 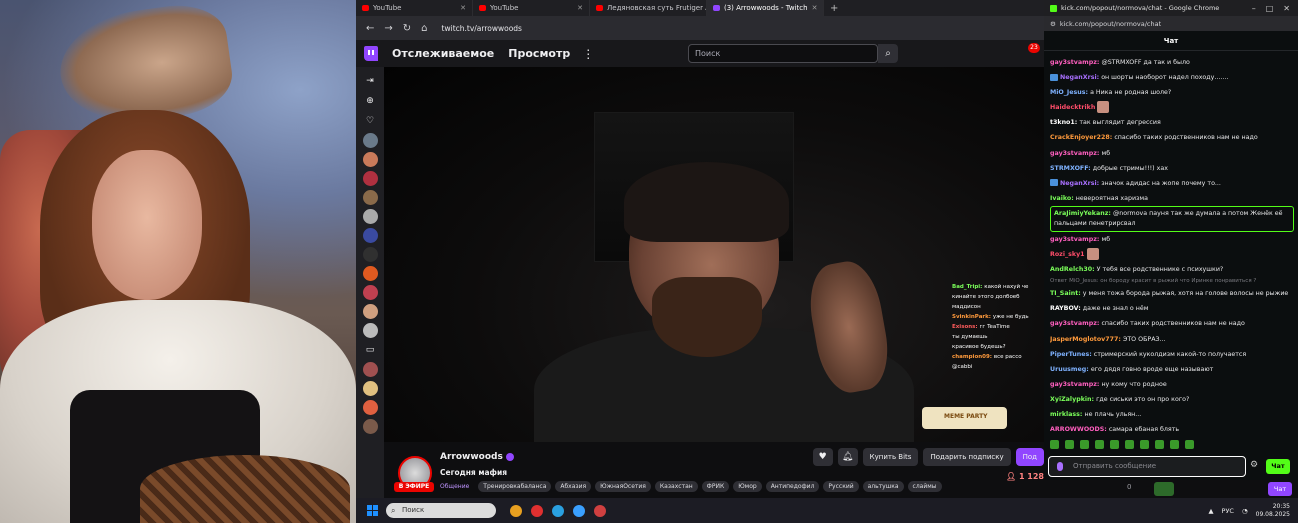 What do you see at coordinates (888, 53) in the screenshot?
I see `search-icon: ⌕` at bounding box center [888, 53].